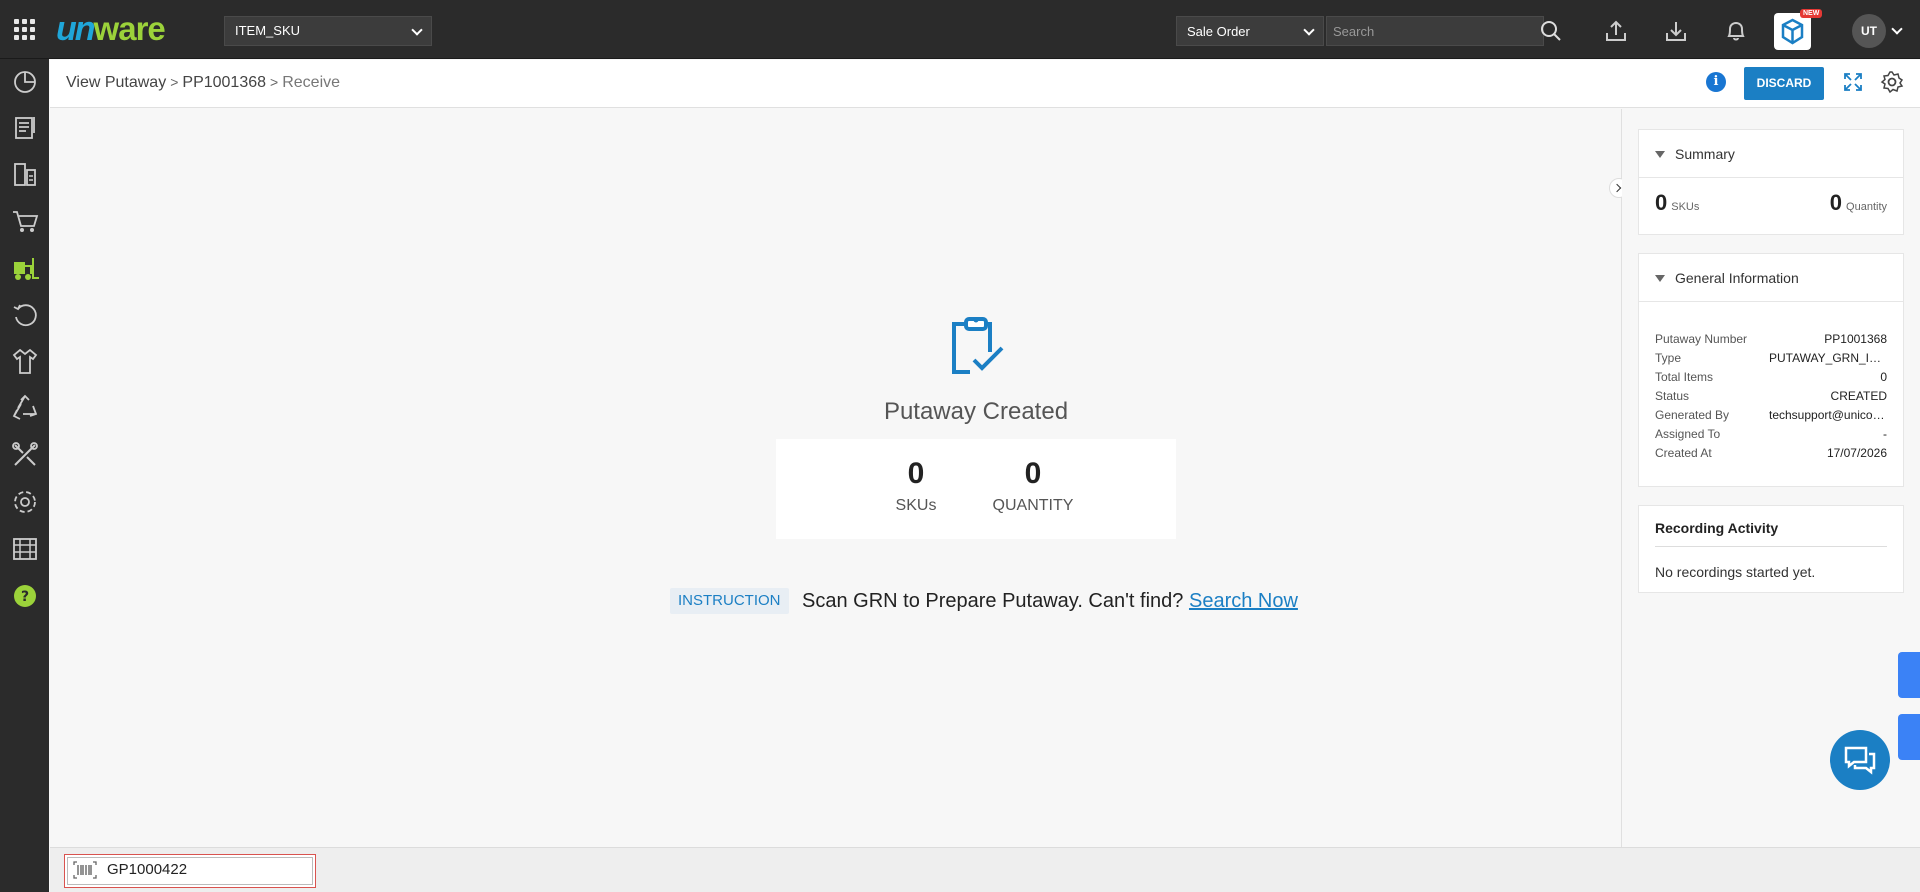 The height and width of the screenshot is (892, 1920). Describe the element at coordinates (25, 408) in the screenshot. I see `recycle-icon` at that location.